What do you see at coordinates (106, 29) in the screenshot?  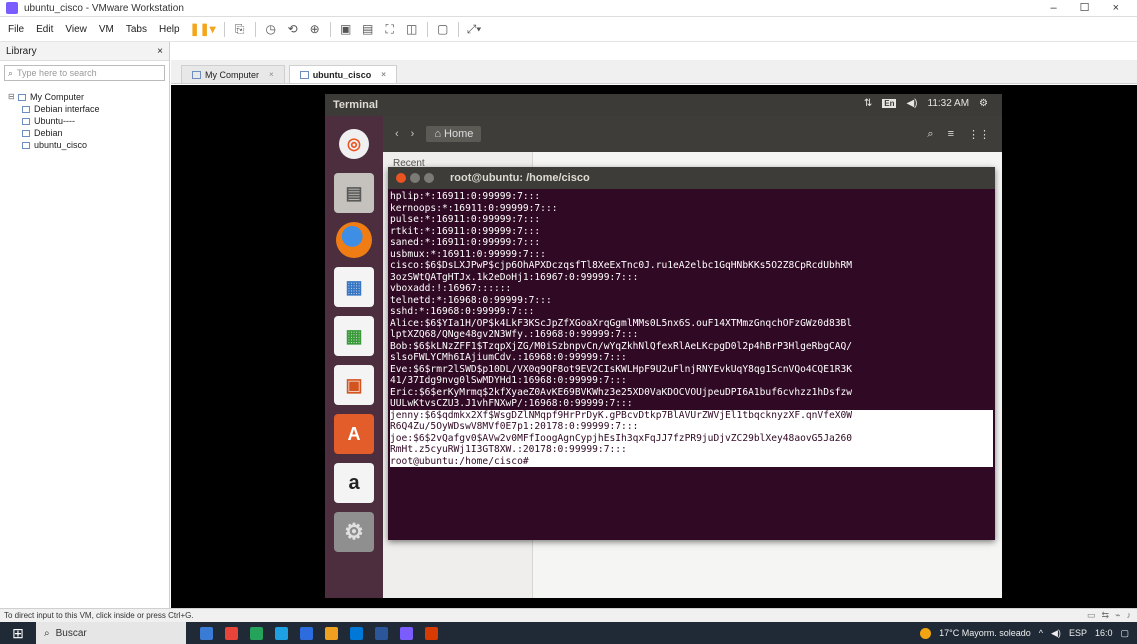 I see `menu-vm: VM` at bounding box center [106, 29].